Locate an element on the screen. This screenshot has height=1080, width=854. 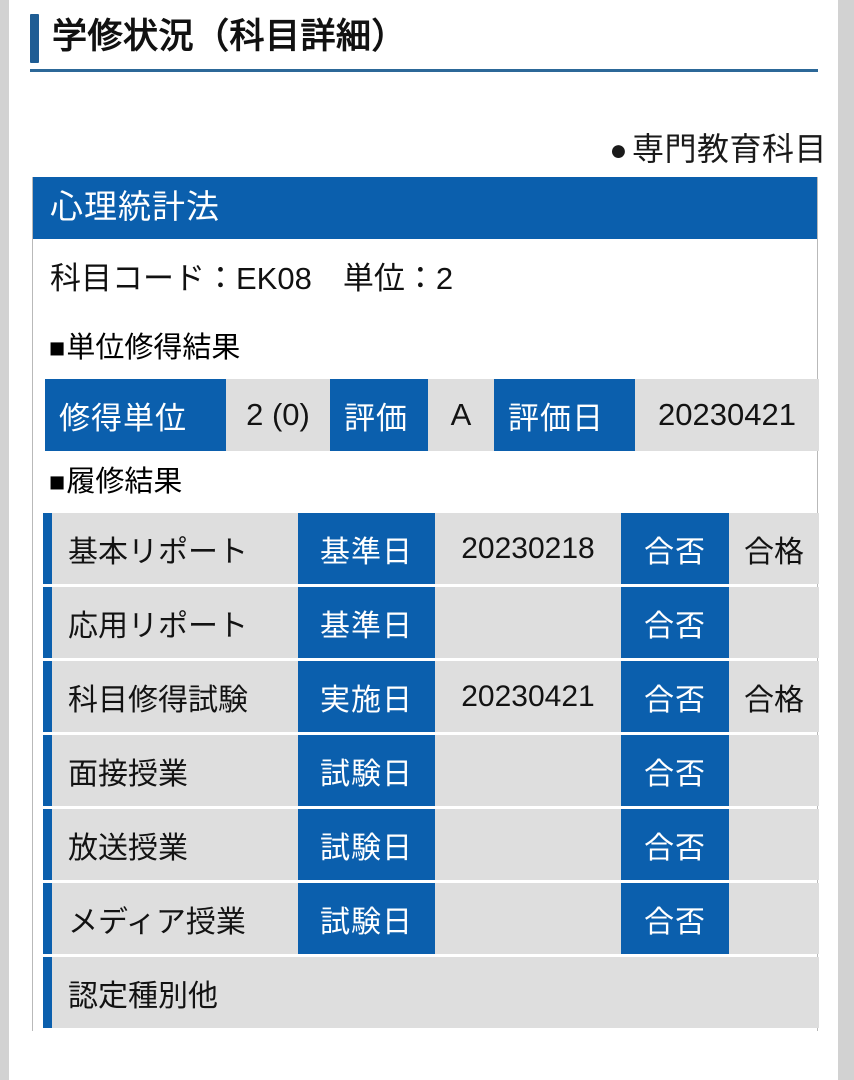
page-title: 学修状況（科目詳細） is located at coordinates (230, 36).